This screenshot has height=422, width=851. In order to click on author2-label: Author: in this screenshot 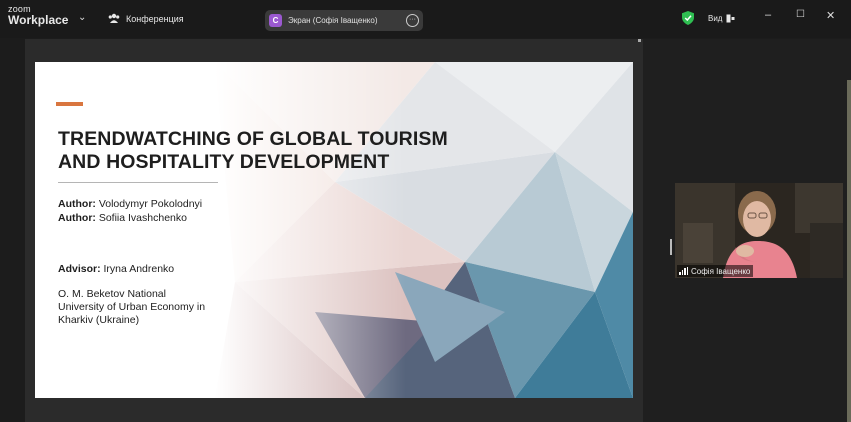, I will do `click(77, 218)`.